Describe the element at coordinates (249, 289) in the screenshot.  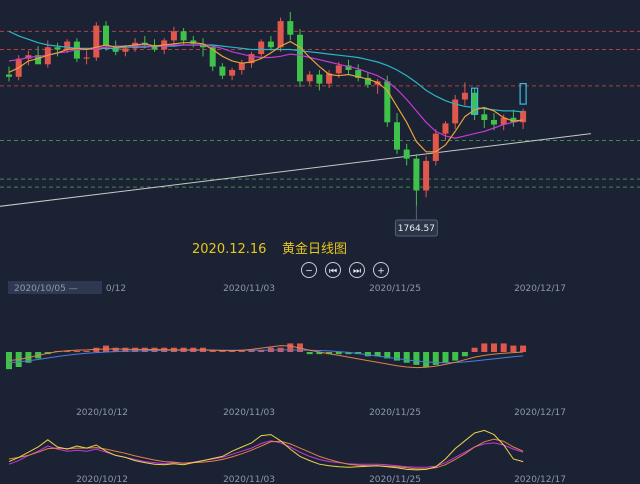
I see `main-x-tick-2: 2020/11/03` at that location.